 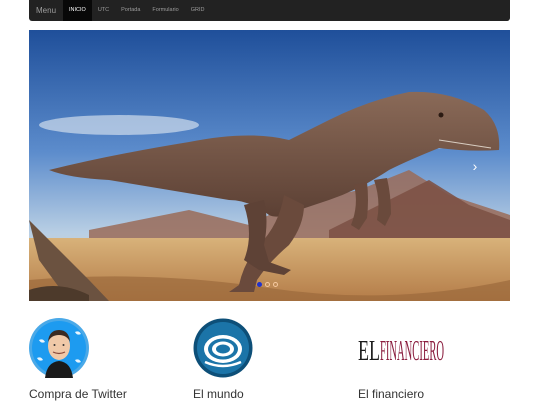 What do you see at coordinates (46, 10) in the screenshot?
I see `navbar-brand: Menu` at bounding box center [46, 10].